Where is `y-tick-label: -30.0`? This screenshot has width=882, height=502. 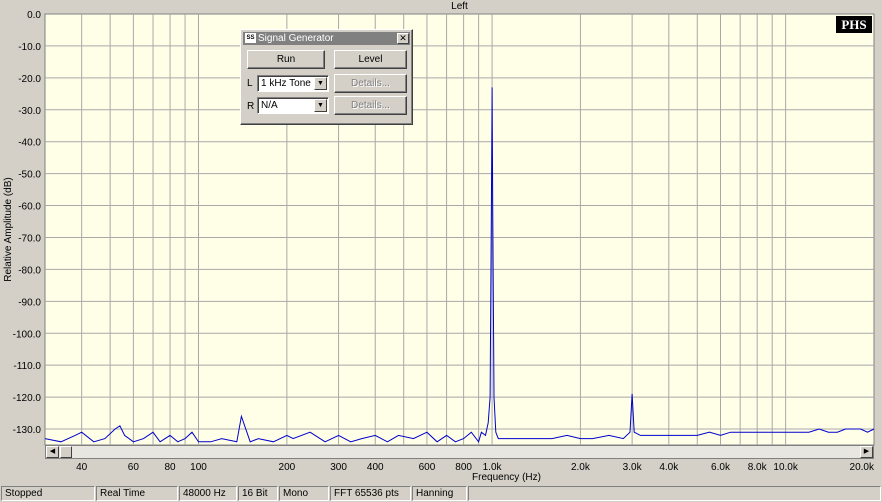
y-tick-label: -30.0 is located at coordinates (29, 111).